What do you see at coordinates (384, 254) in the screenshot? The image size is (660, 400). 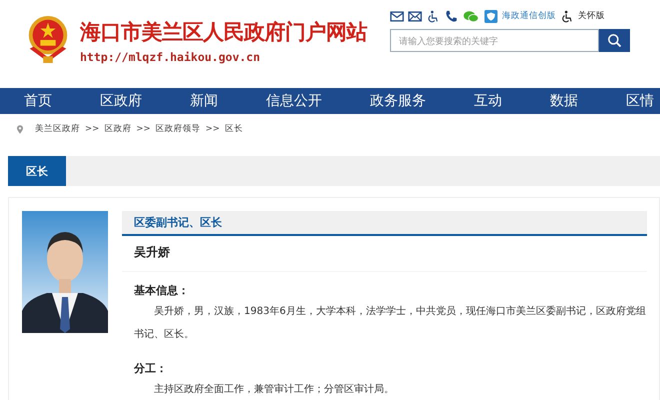 I see `person-name: 吴升娇` at bounding box center [384, 254].